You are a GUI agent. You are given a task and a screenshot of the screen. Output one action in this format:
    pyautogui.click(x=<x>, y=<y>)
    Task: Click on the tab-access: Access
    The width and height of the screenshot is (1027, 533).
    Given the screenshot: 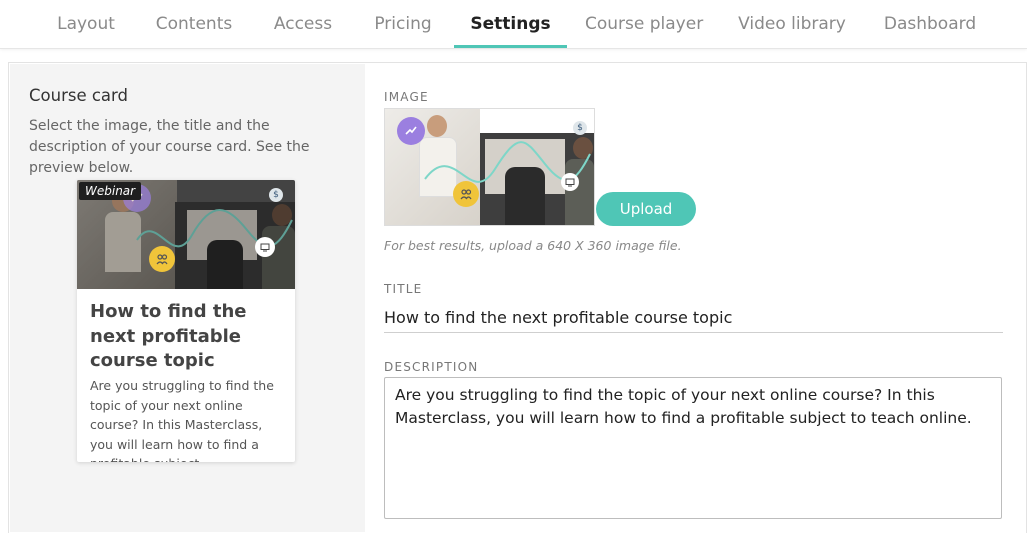 What is the action you would take?
    pyautogui.click(x=303, y=24)
    